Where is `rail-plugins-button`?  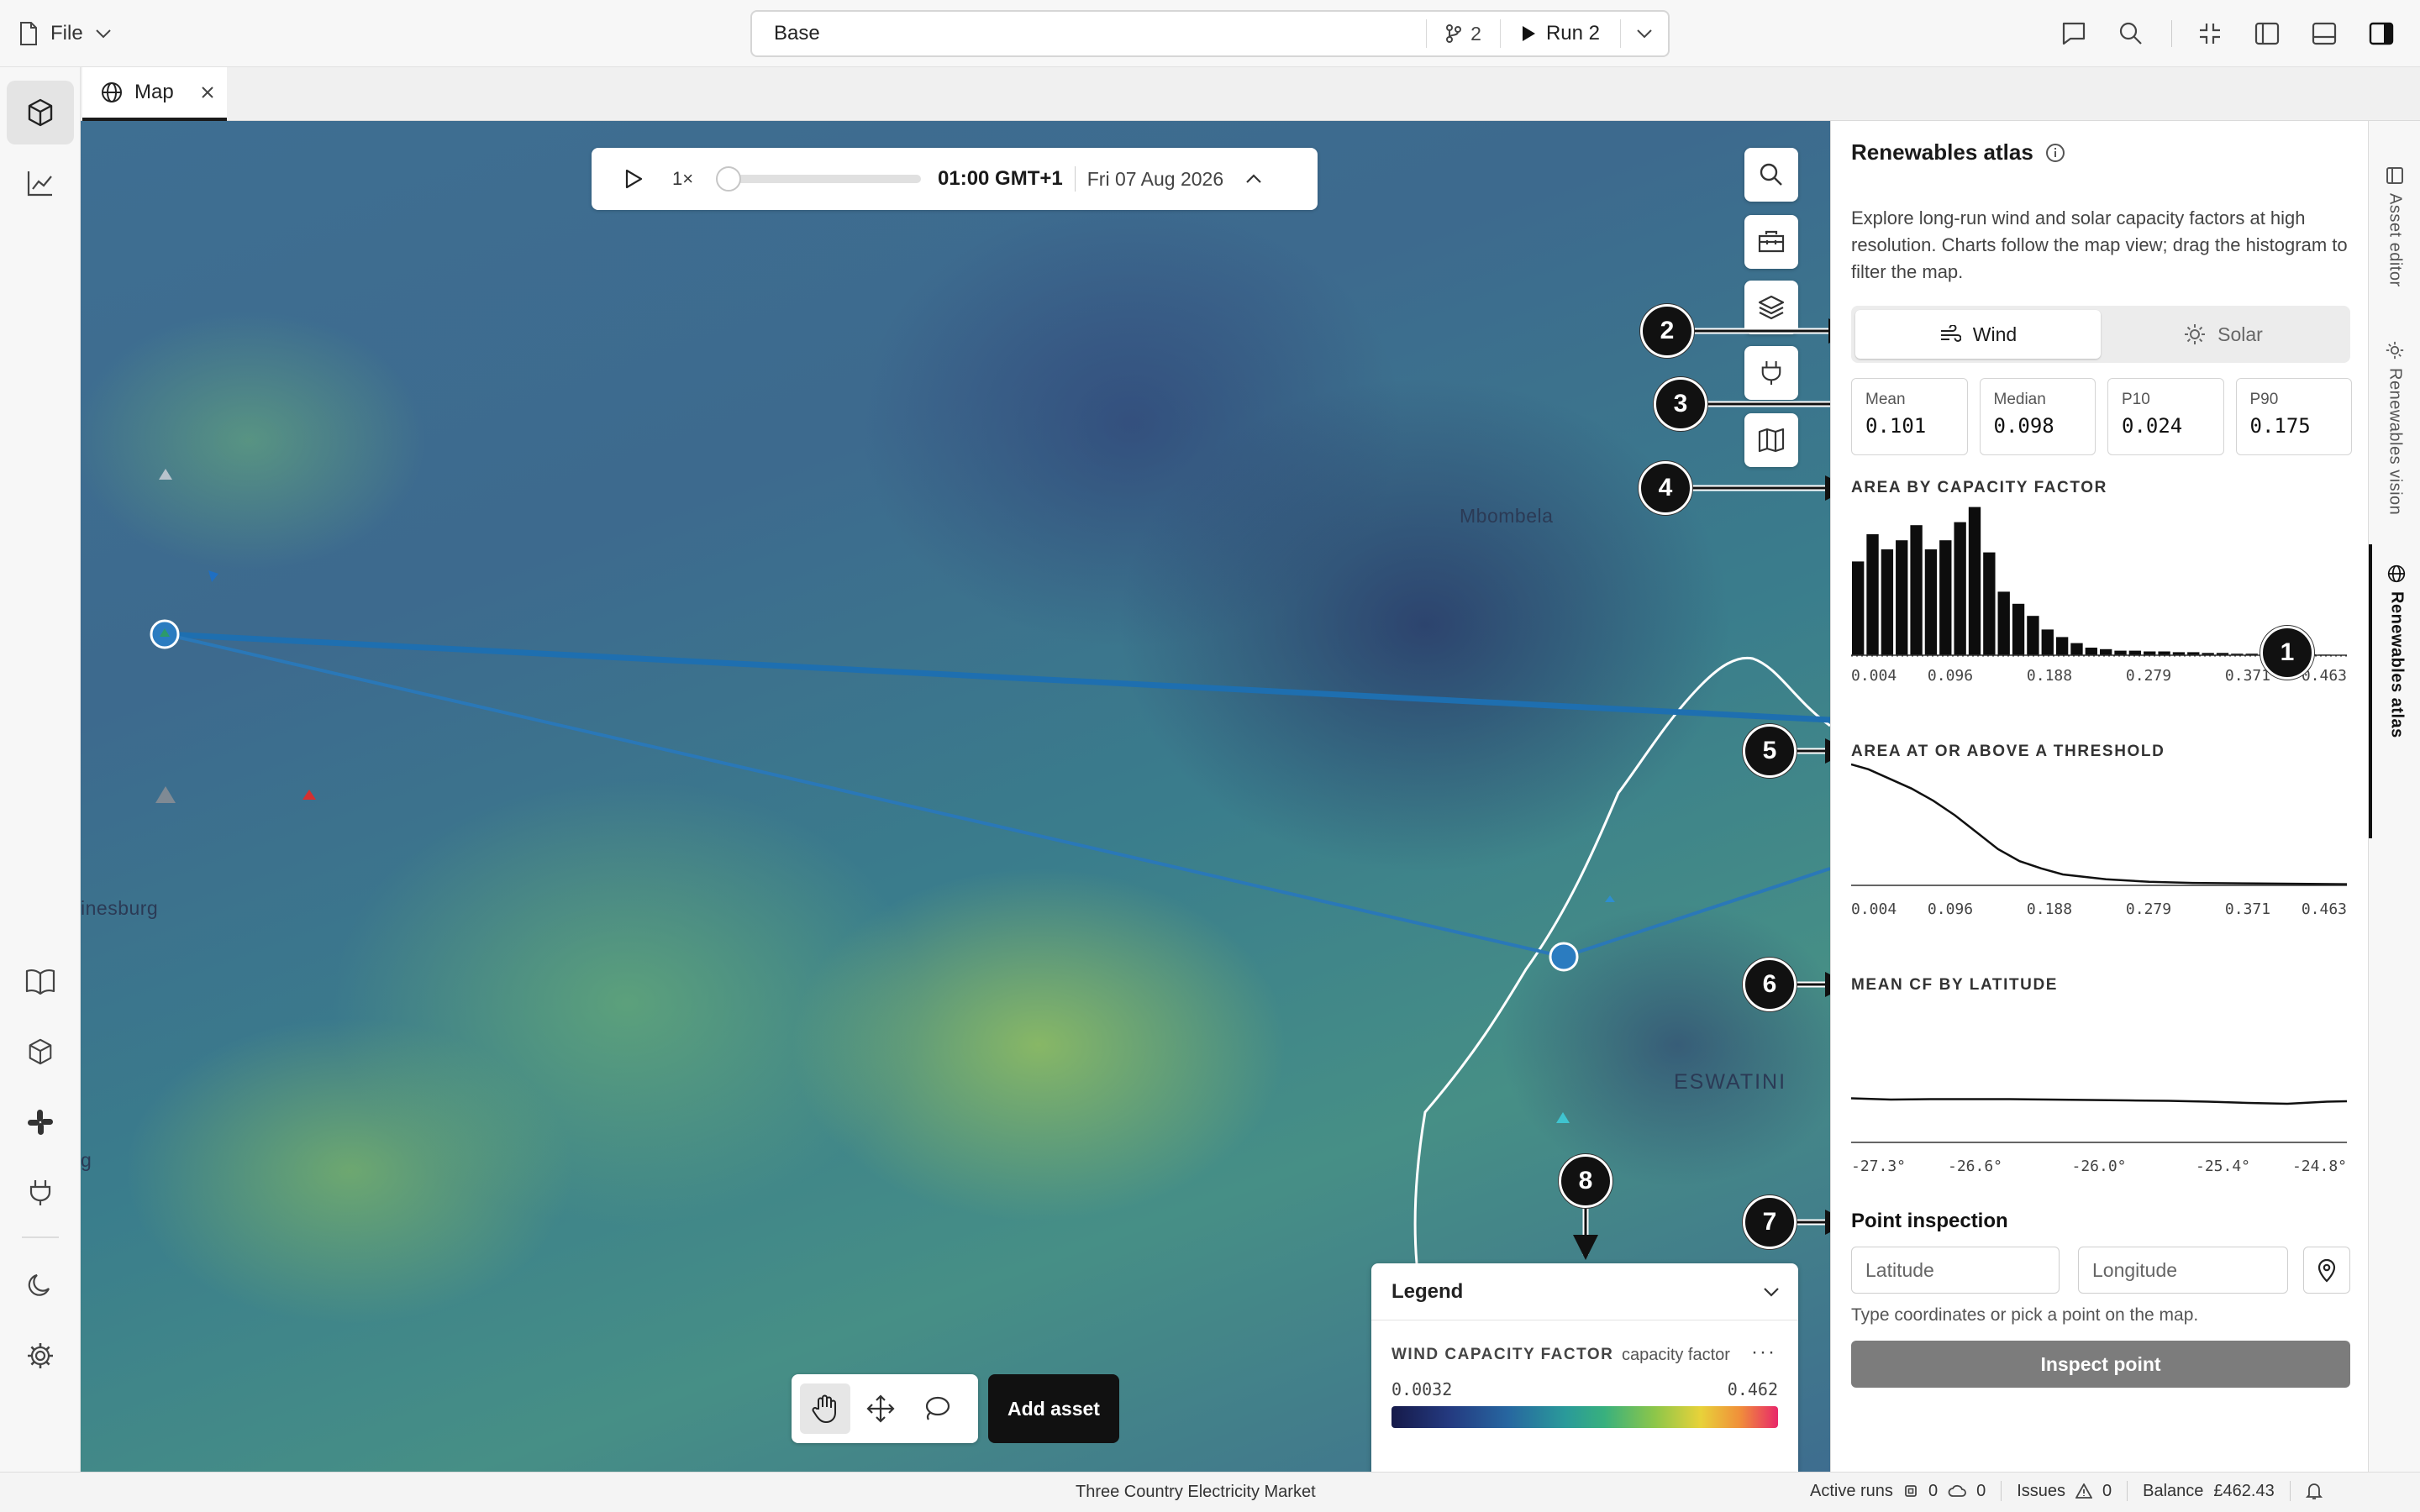
rail-plugins-button is located at coordinates (40, 1193).